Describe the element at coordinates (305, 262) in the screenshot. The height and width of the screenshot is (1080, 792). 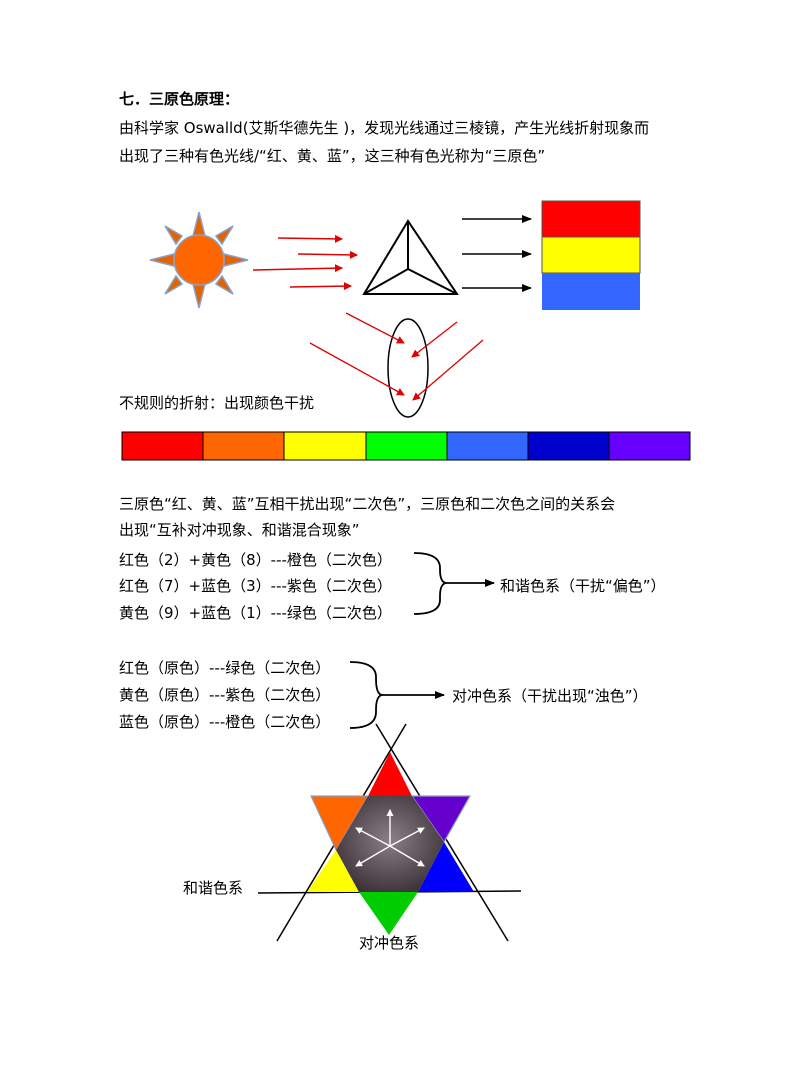
I see `light-ray` at that location.